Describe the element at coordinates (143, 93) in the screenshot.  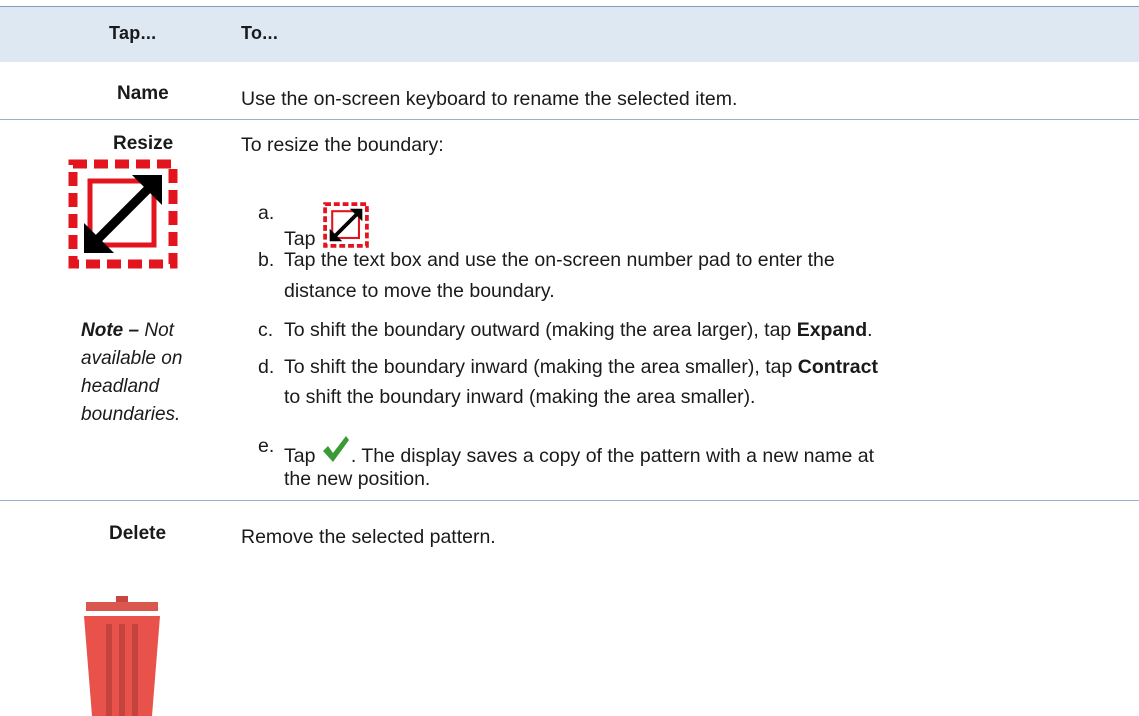
I see `row-label-name: Name` at that location.